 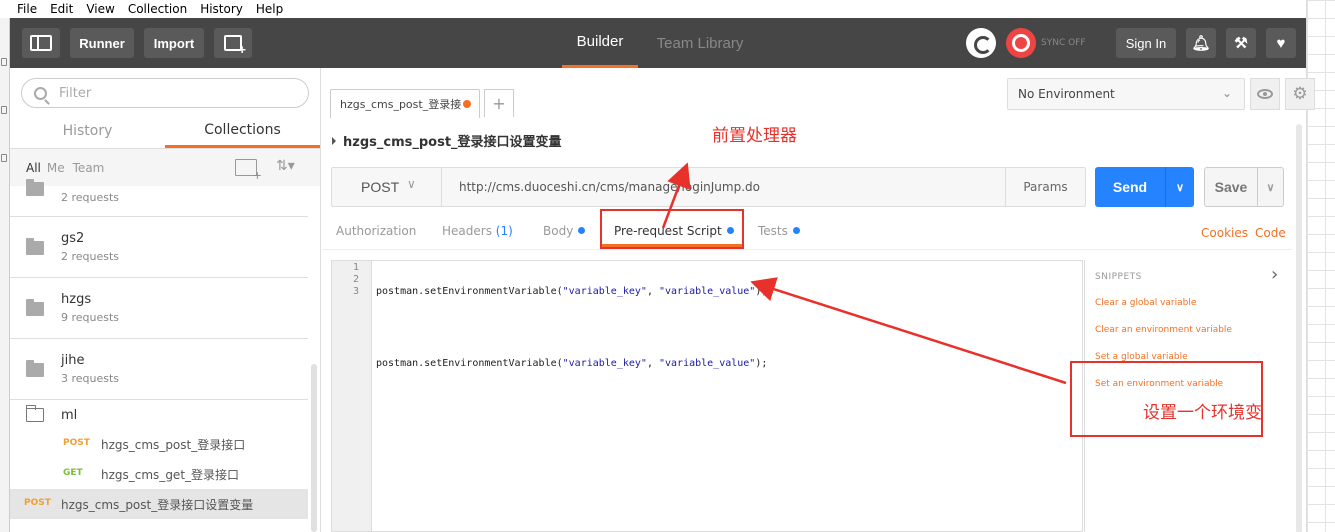 I want to click on params-button: Params, so click(x=1045, y=187).